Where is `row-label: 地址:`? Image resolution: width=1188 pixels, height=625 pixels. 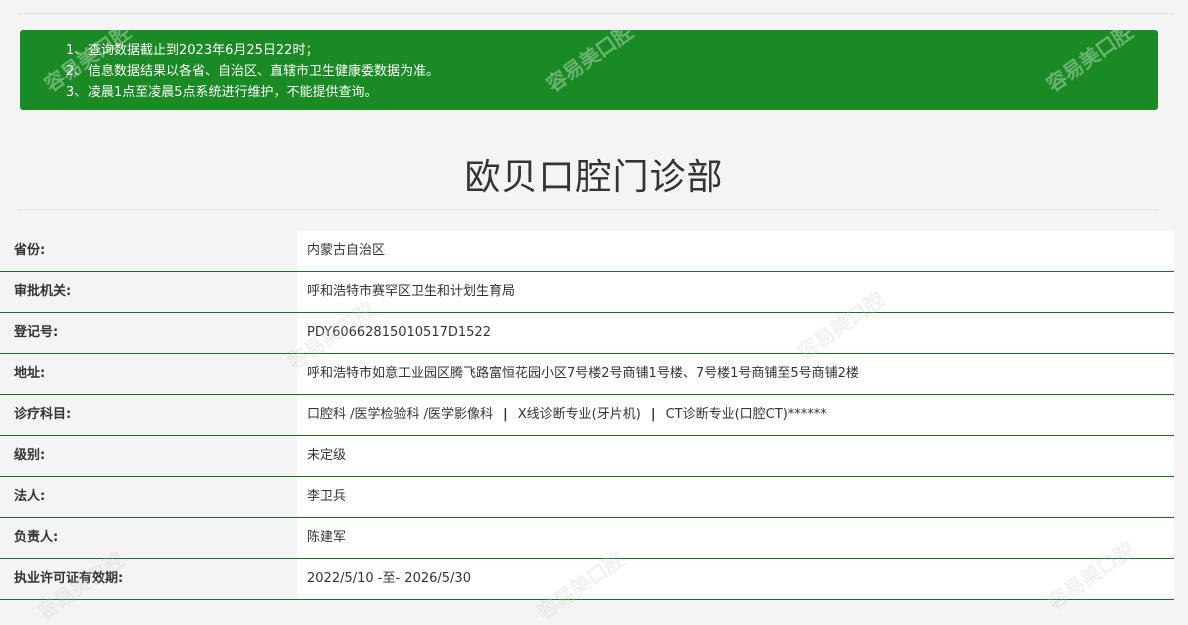
row-label: 地址: is located at coordinates (148, 374).